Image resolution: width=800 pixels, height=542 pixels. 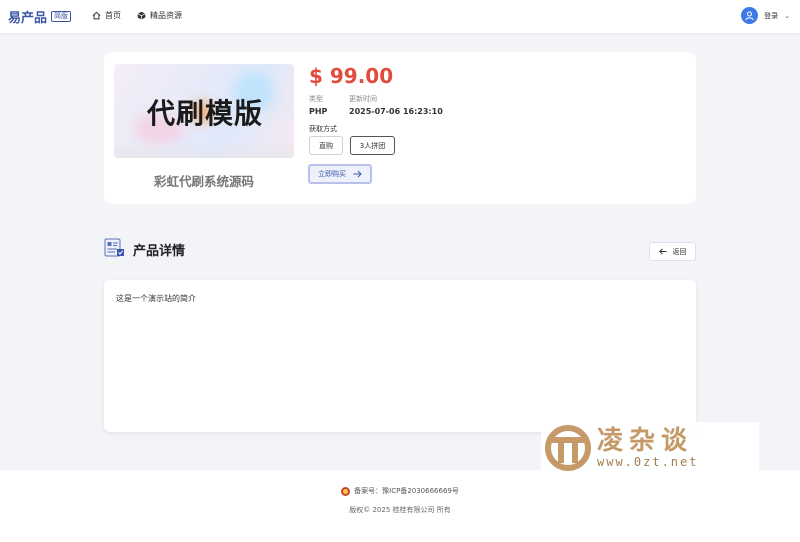 What do you see at coordinates (114, 247) in the screenshot?
I see `product-details-icon` at bounding box center [114, 247].